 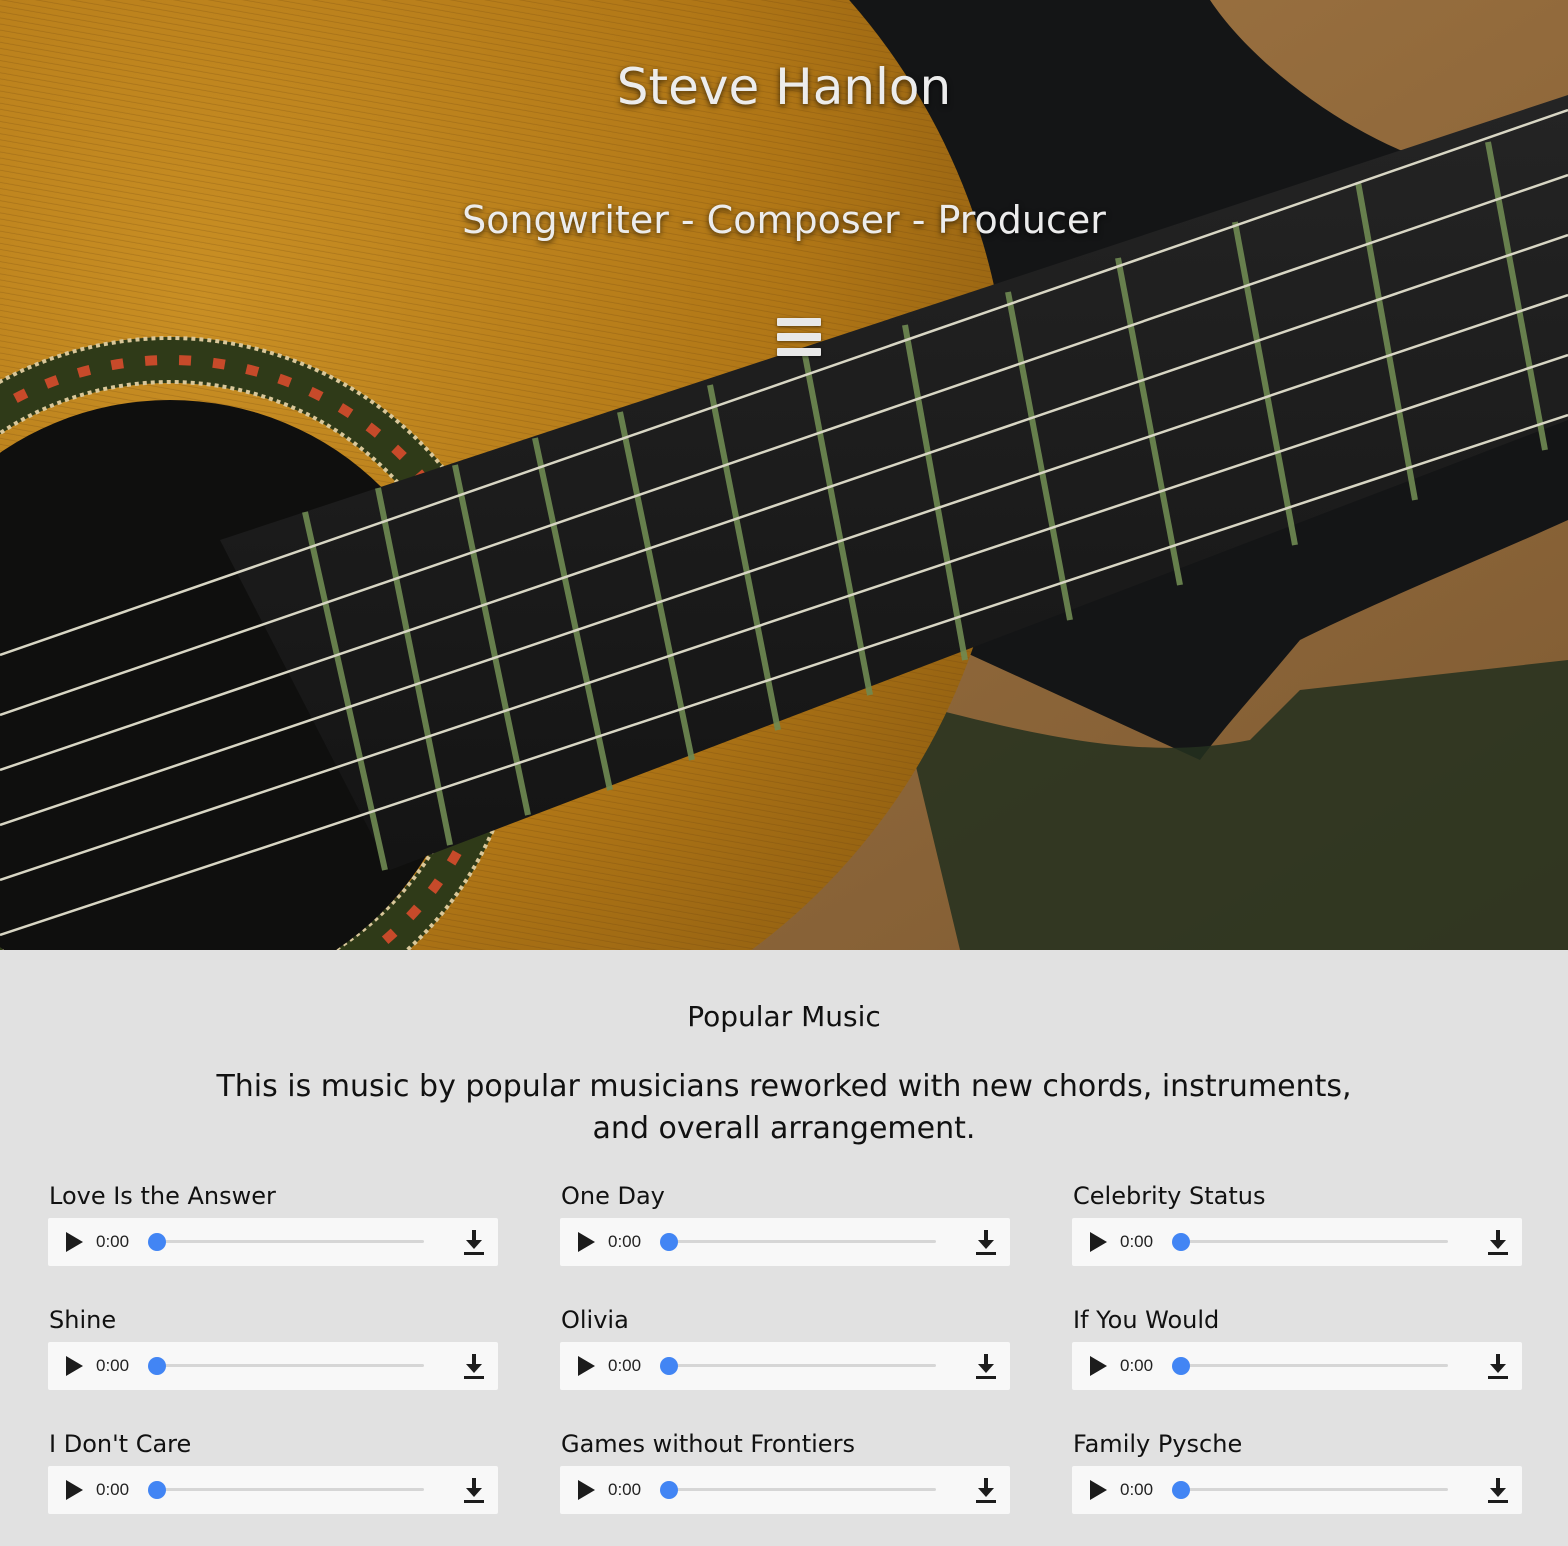 What do you see at coordinates (708, 1444) in the screenshot?
I see `track-title: Games without Frontiers` at bounding box center [708, 1444].